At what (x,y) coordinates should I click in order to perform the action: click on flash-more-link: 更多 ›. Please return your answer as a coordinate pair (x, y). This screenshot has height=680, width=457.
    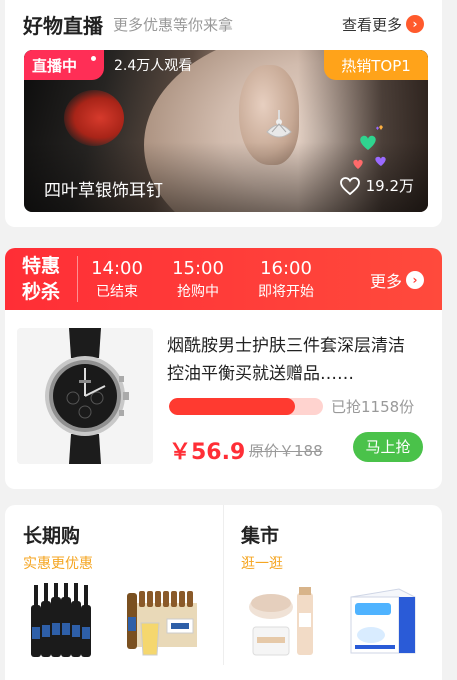
    Looking at the image, I should click on (397, 280).